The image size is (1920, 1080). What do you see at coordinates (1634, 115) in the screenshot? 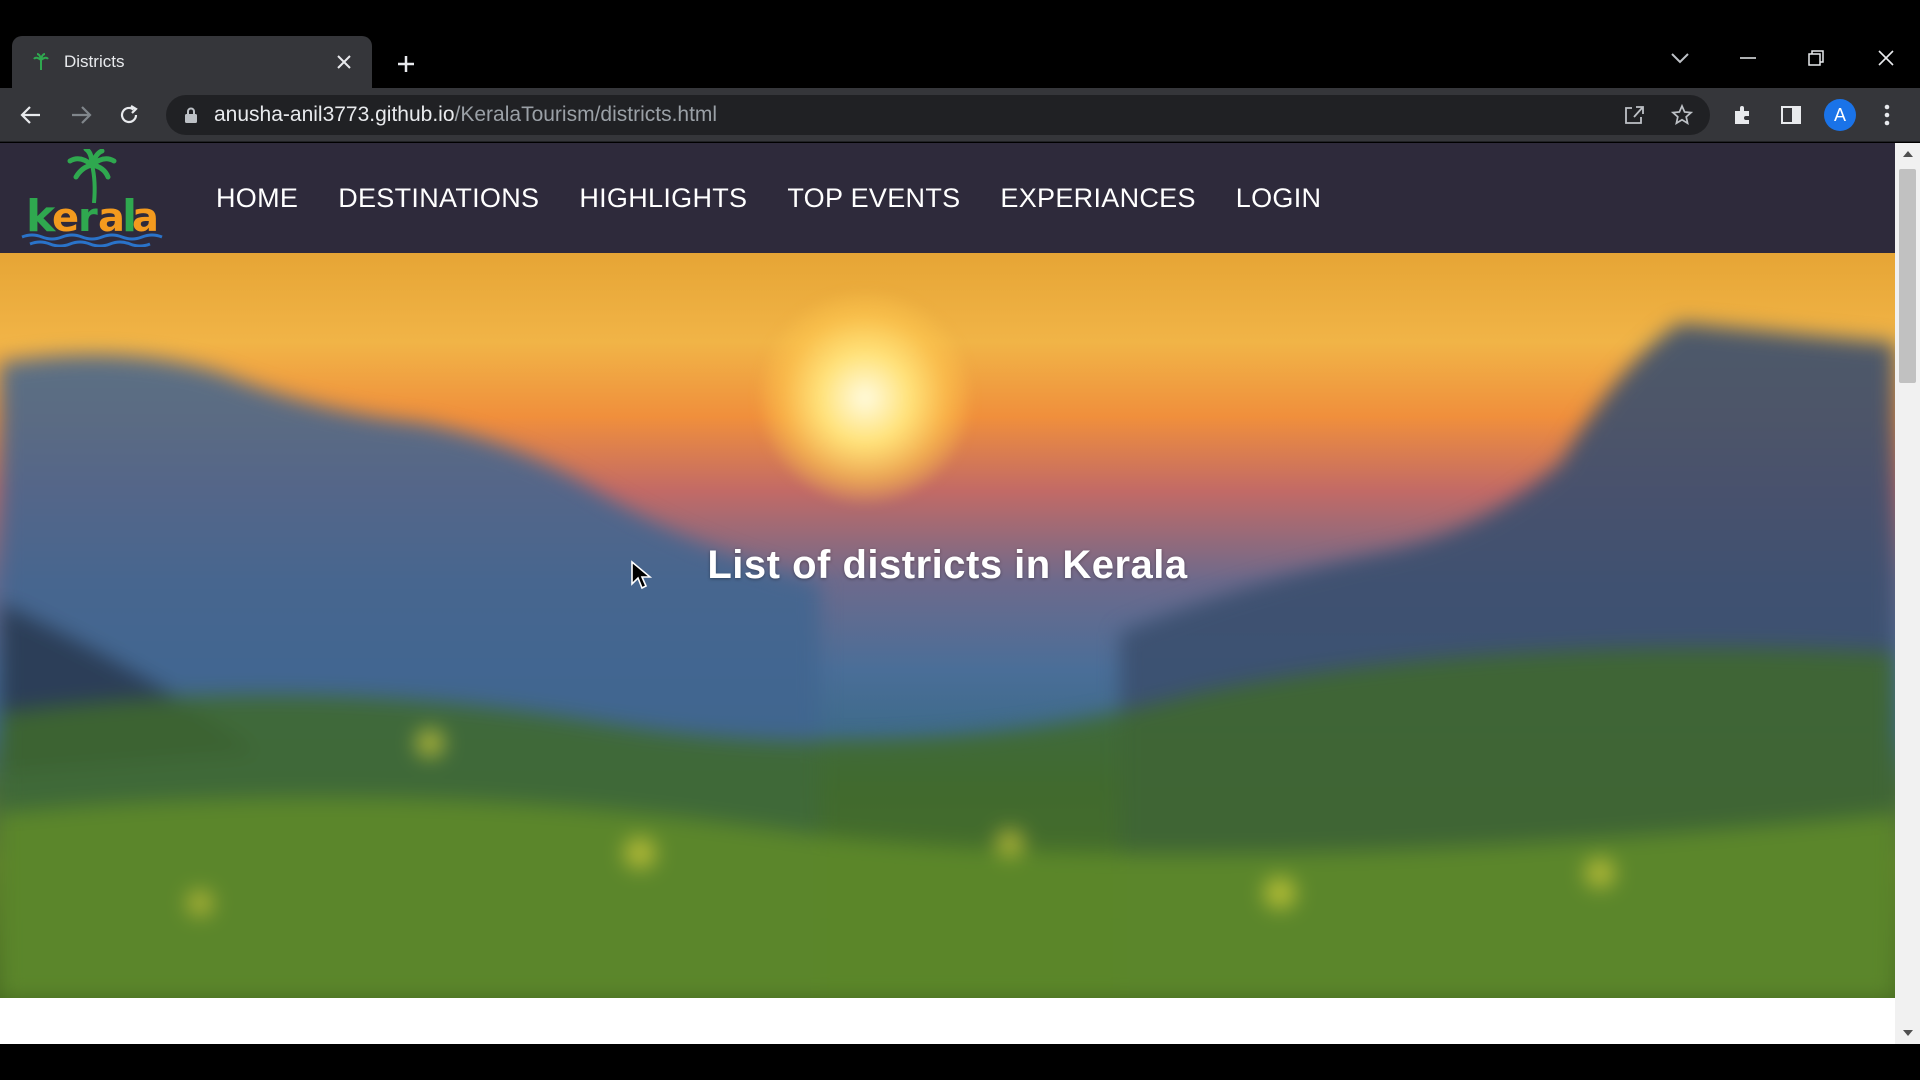
I see `share-icon` at bounding box center [1634, 115].